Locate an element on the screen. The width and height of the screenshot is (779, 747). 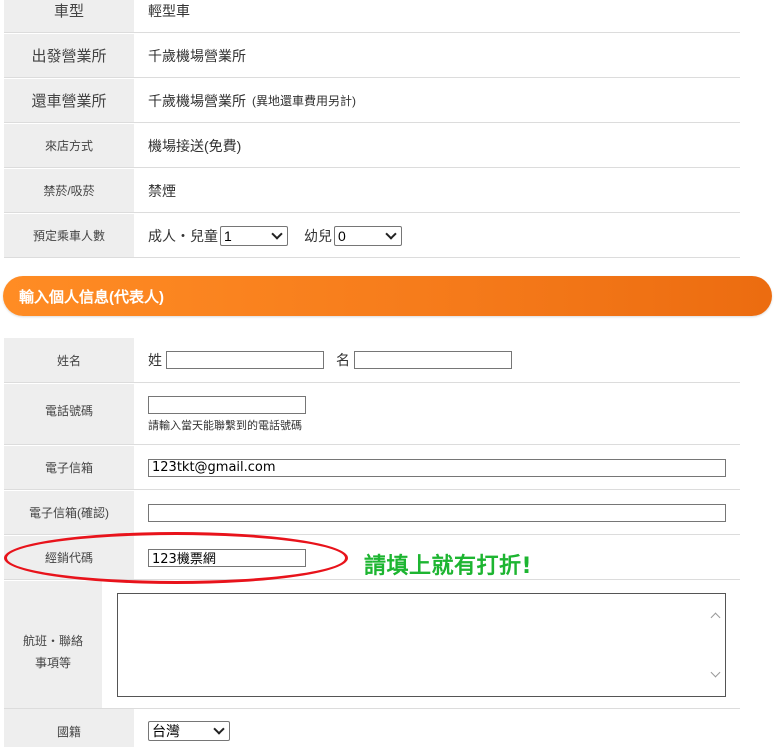
arrival-label: 來店方式 is located at coordinates (69, 146).